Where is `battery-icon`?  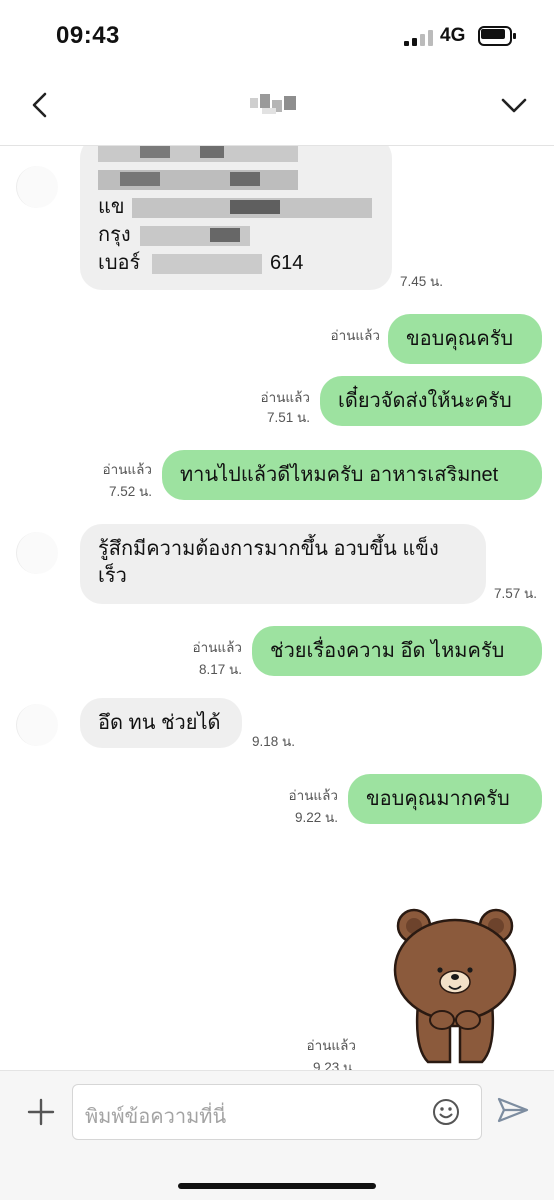 battery-icon is located at coordinates (497, 36).